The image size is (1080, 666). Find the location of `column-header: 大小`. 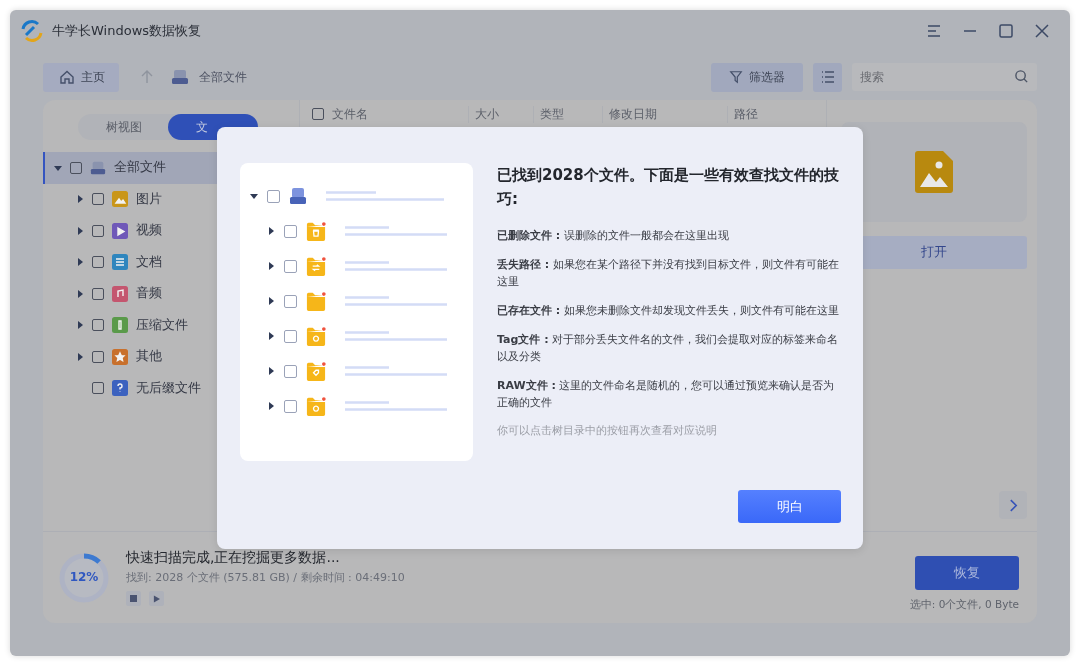

column-header: 大小 is located at coordinates (496, 114).